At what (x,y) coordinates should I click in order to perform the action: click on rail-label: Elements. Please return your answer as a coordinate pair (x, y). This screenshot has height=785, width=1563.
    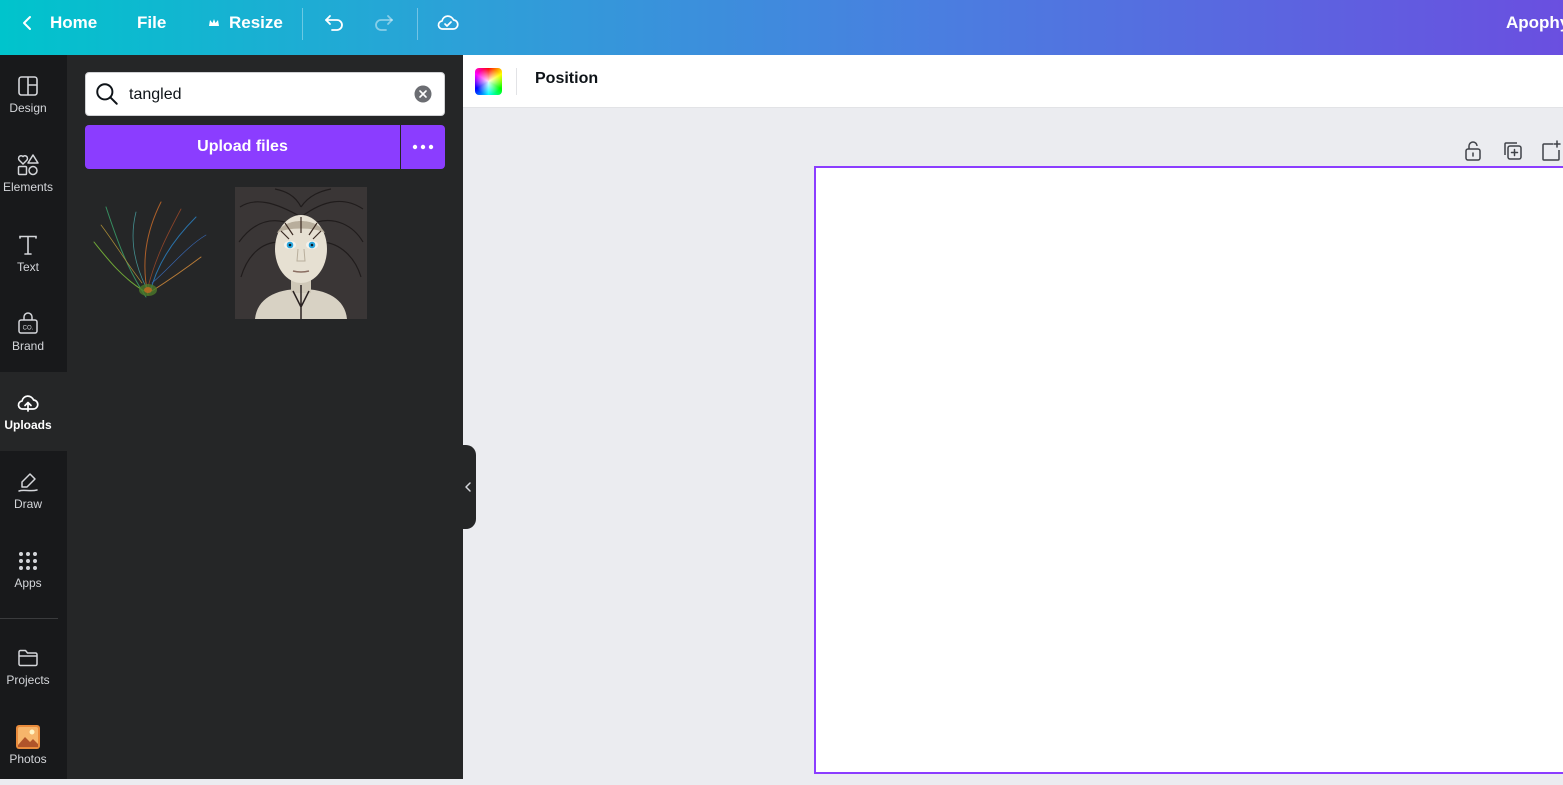
    Looking at the image, I should click on (28, 187).